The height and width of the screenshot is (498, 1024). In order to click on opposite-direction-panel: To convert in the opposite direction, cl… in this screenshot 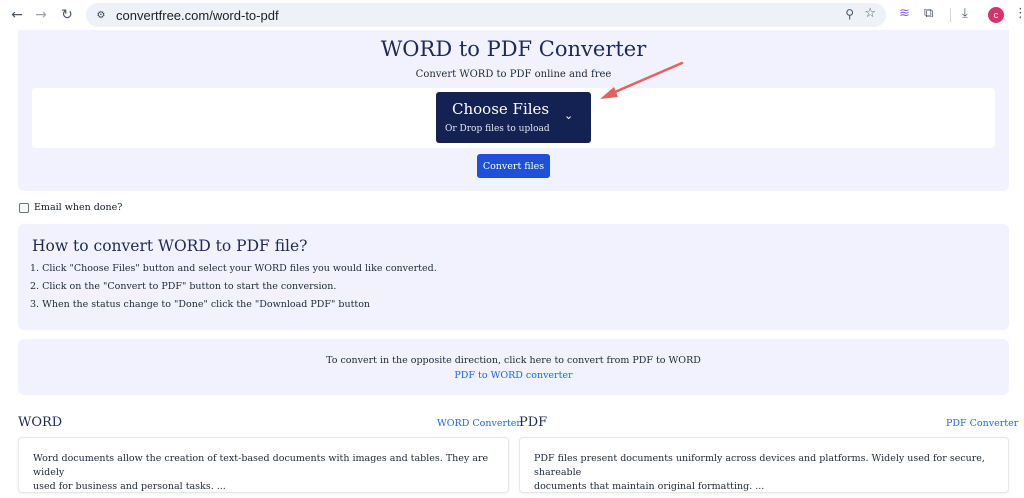, I will do `click(513, 367)`.